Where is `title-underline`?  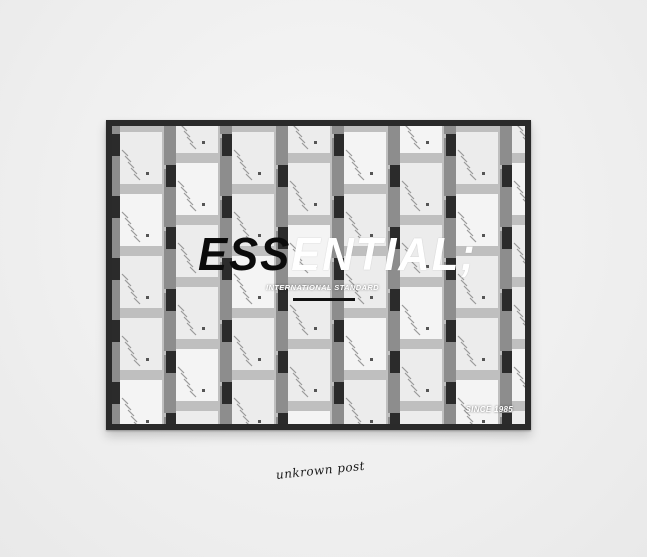
title-underline is located at coordinates (324, 299).